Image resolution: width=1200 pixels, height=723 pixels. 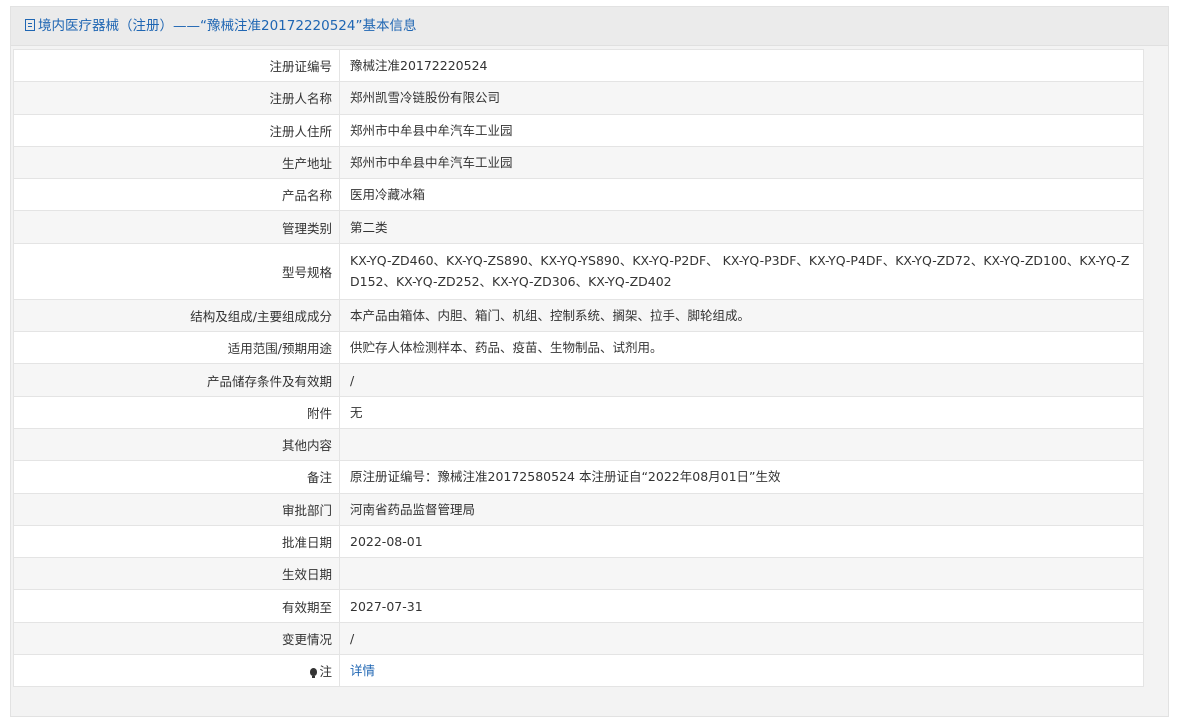 What do you see at coordinates (741, 315) in the screenshot?
I see `row-value: 本产品由箱体、内胆、箱门、机组、控制系统、搁架、拉手、脚轮组成。` at bounding box center [741, 315].